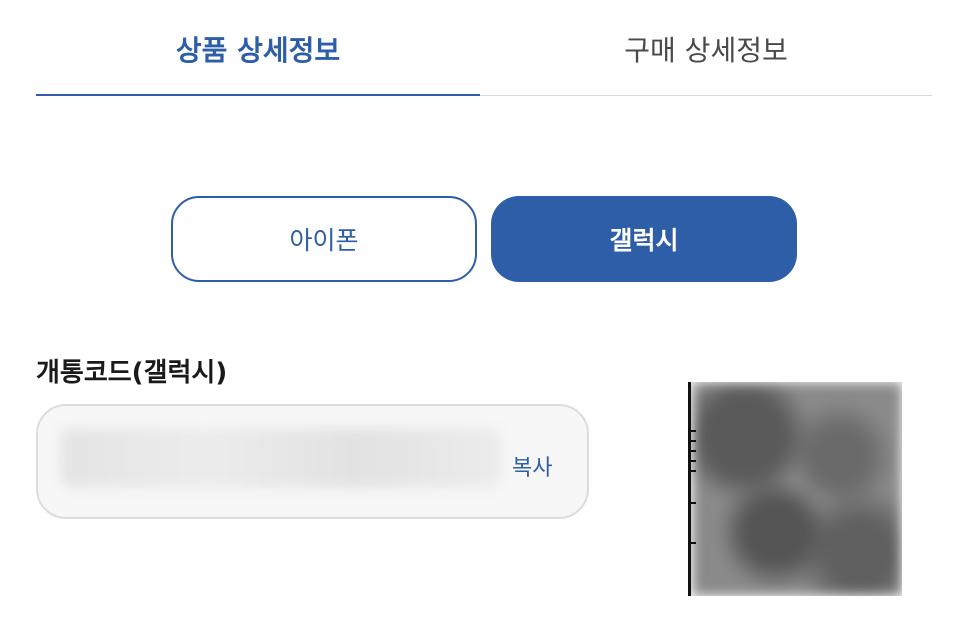  Describe the element at coordinates (706, 48) in the screenshot. I see `tab-purchase-details: 구매 상세정보` at that location.